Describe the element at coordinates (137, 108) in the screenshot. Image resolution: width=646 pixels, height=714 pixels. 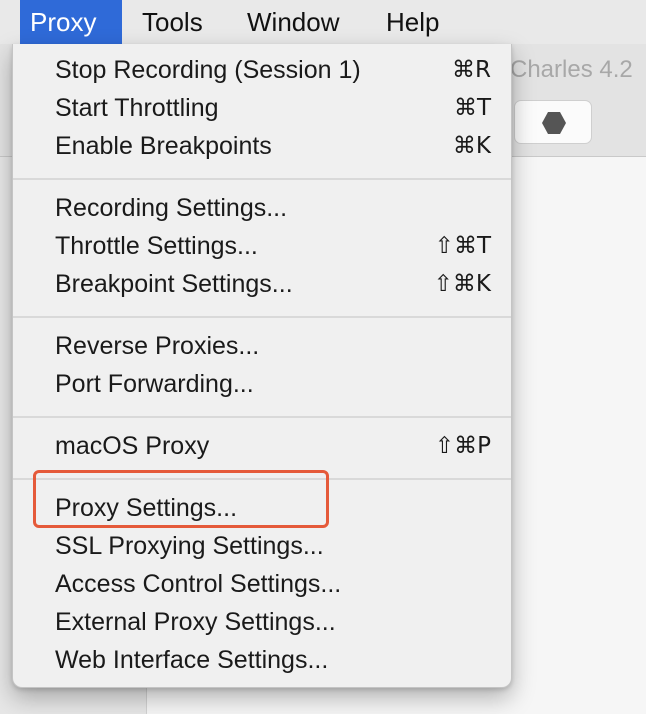
I see `menu-item-label: Start Throttling` at that location.